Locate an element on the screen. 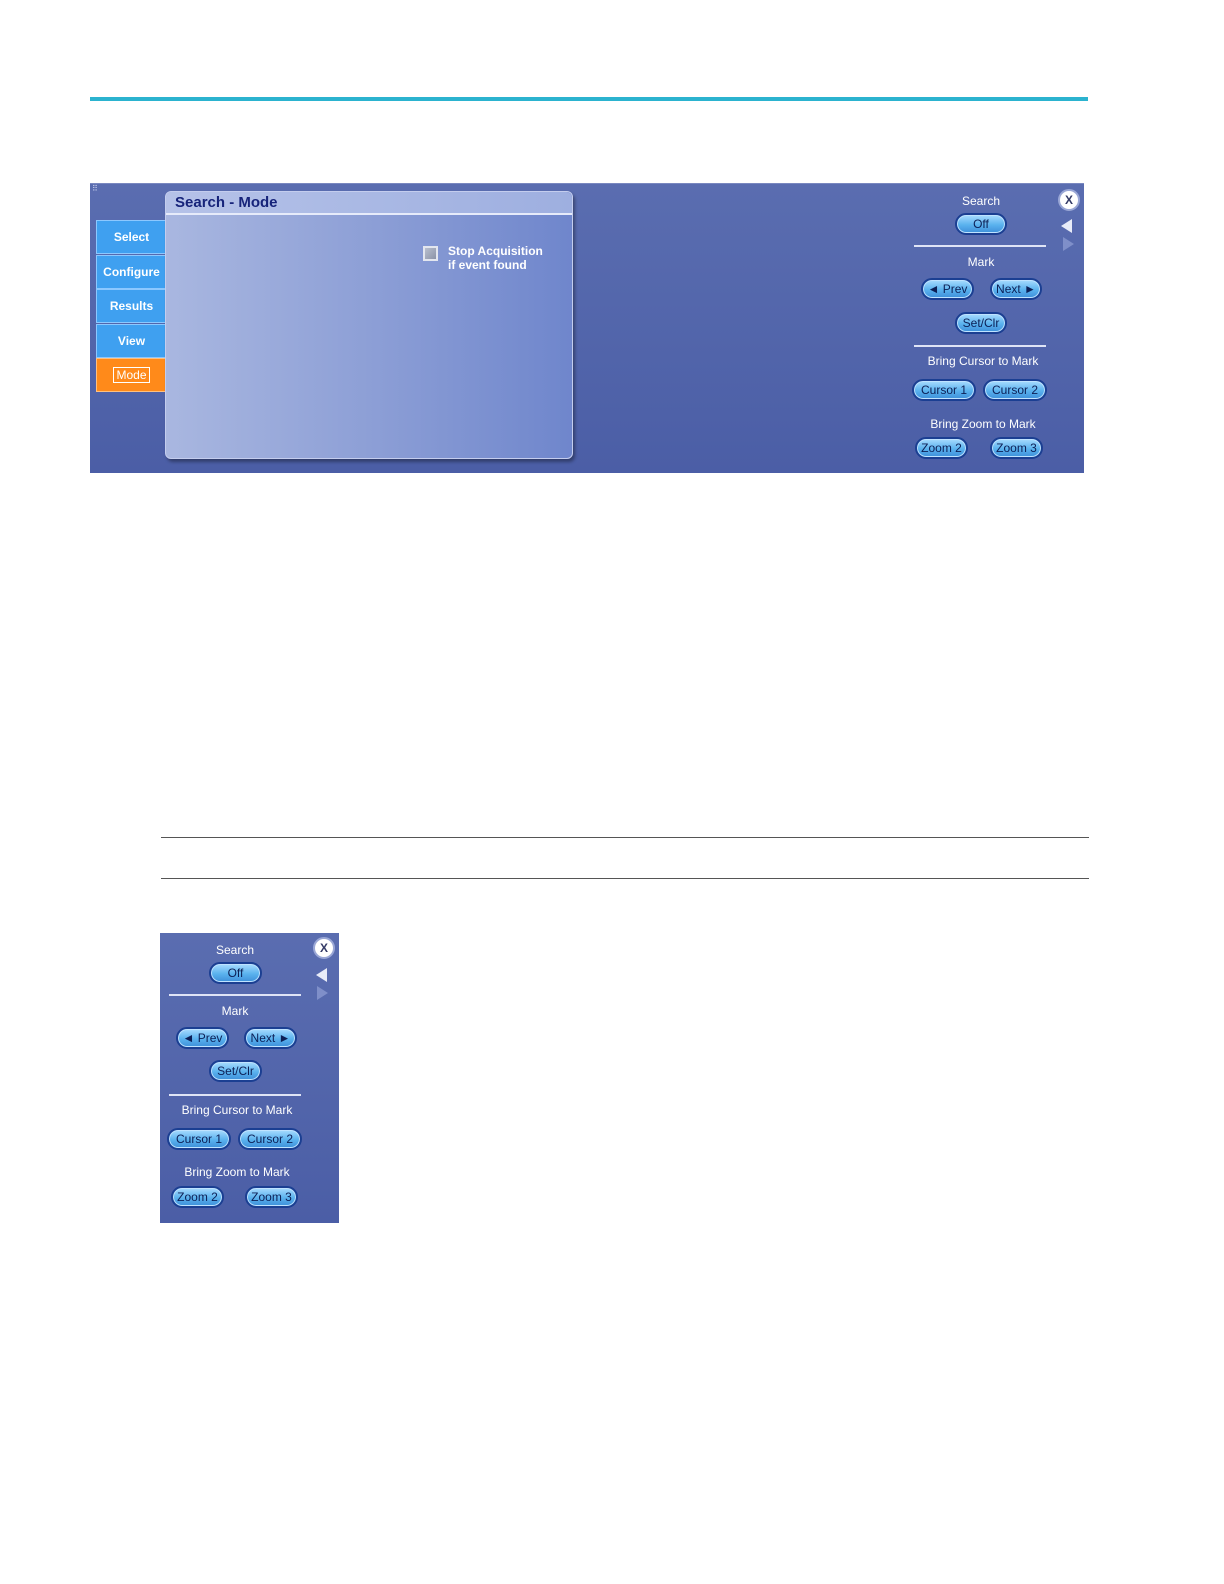  tab-configure: Configure is located at coordinates (131, 271).